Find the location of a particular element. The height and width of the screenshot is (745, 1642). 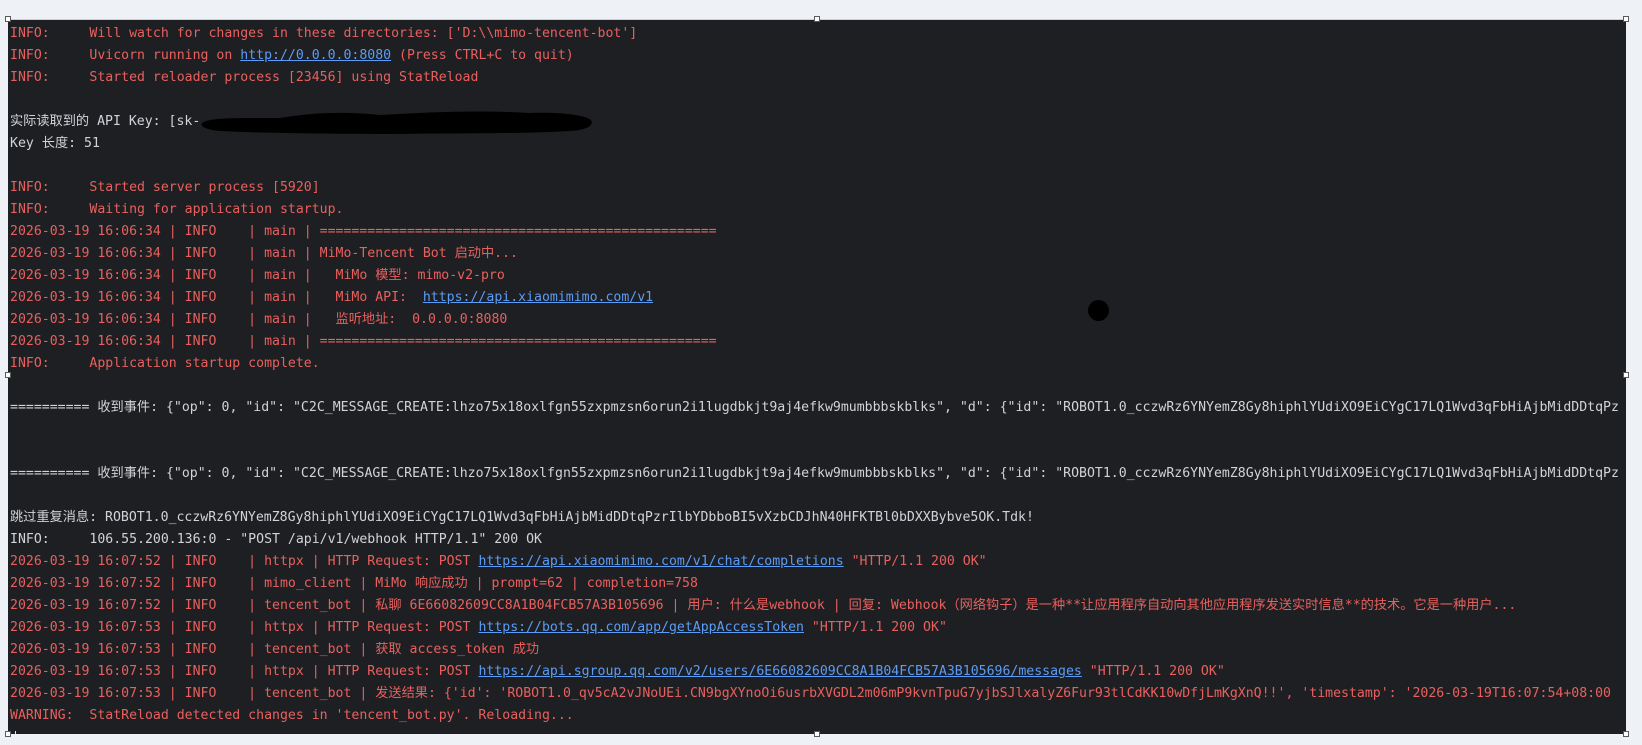

resize-handle-ne is located at coordinates (1626, 19).